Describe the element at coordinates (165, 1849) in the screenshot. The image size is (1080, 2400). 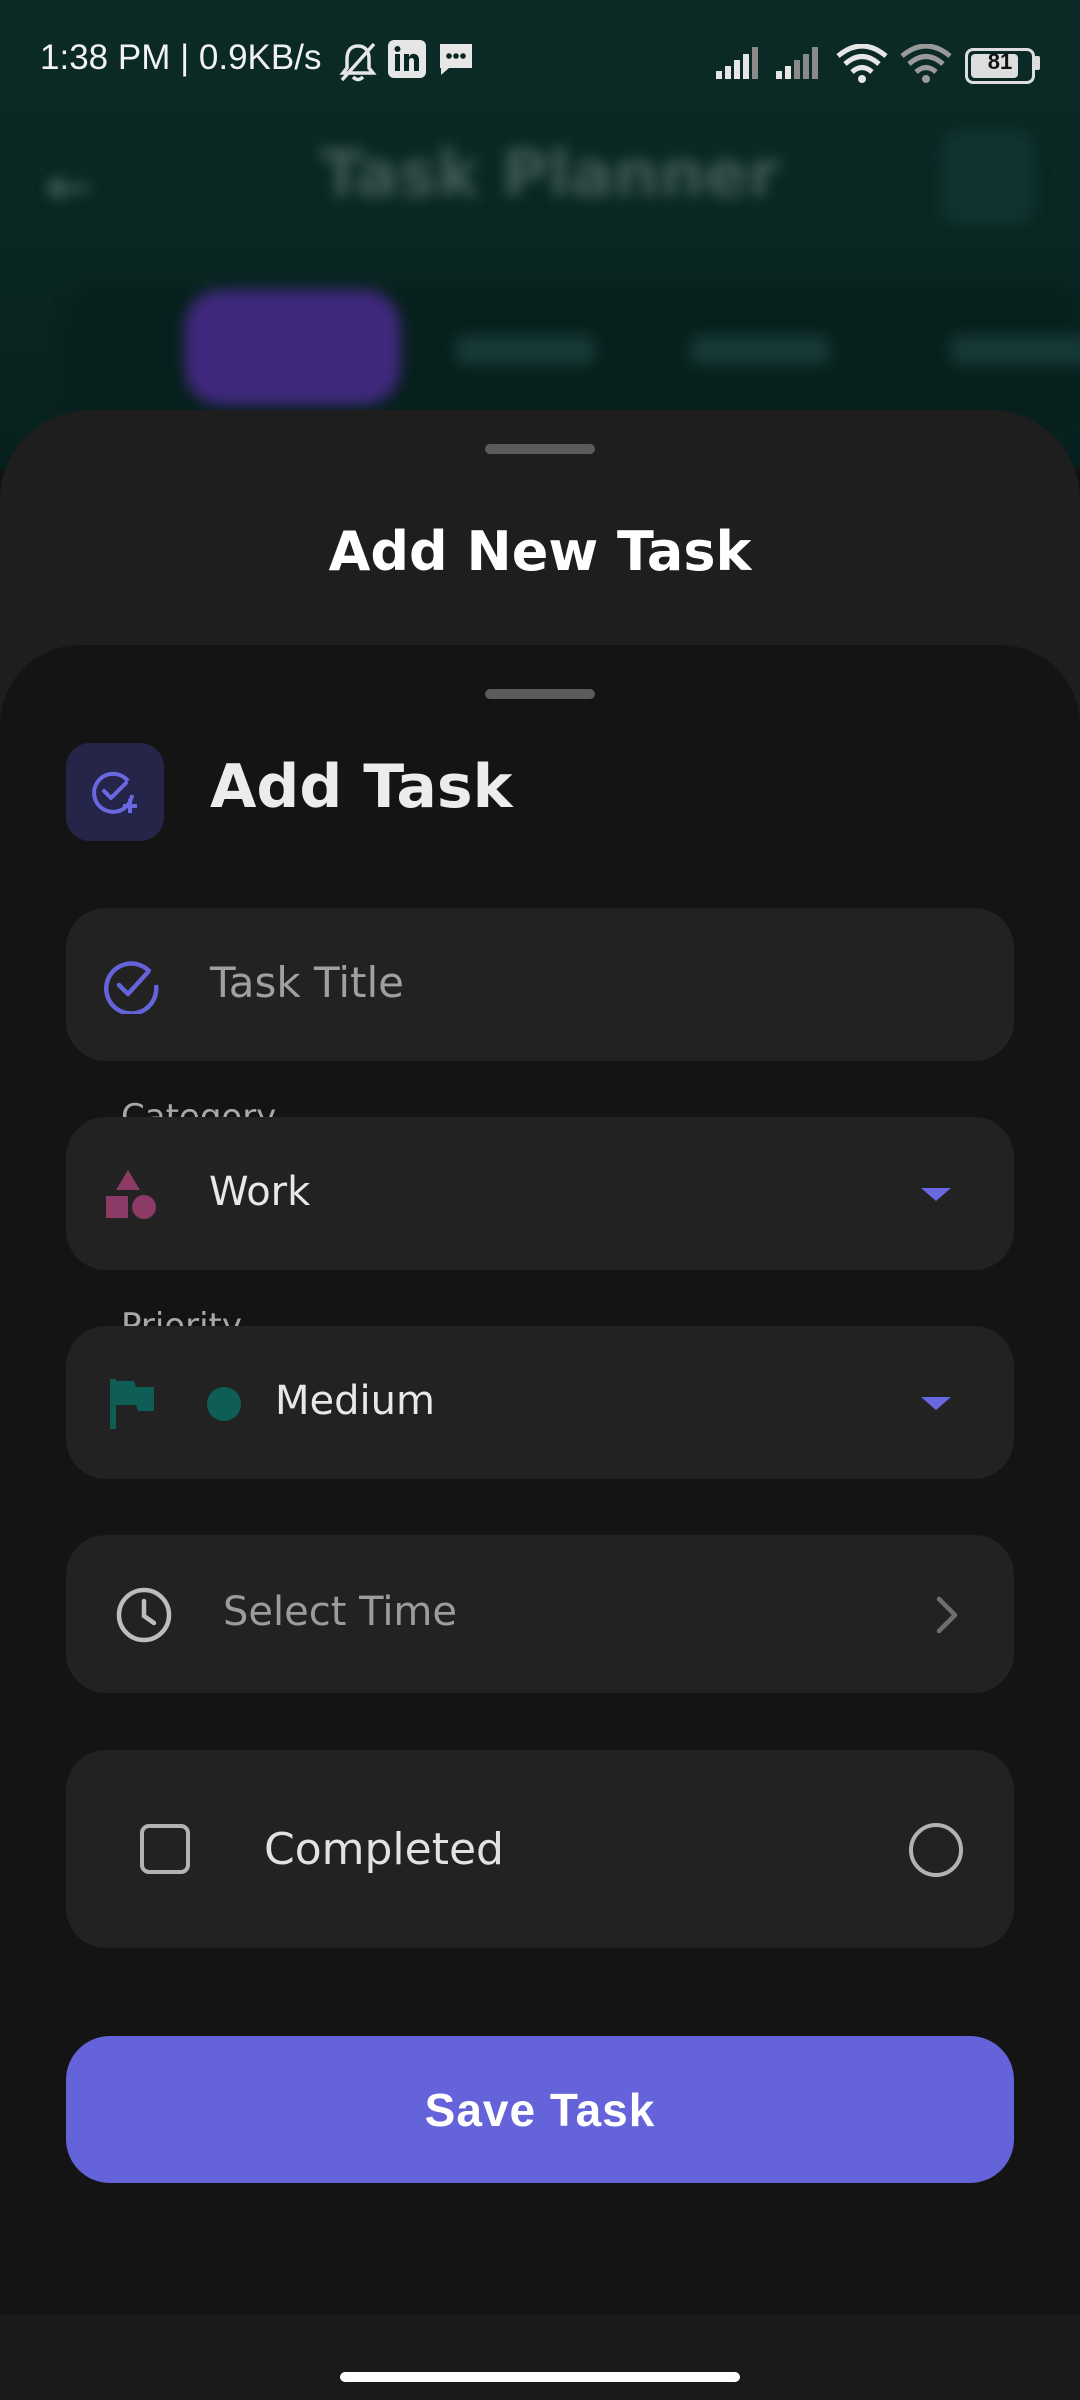
I see `checkbox-icon` at that location.